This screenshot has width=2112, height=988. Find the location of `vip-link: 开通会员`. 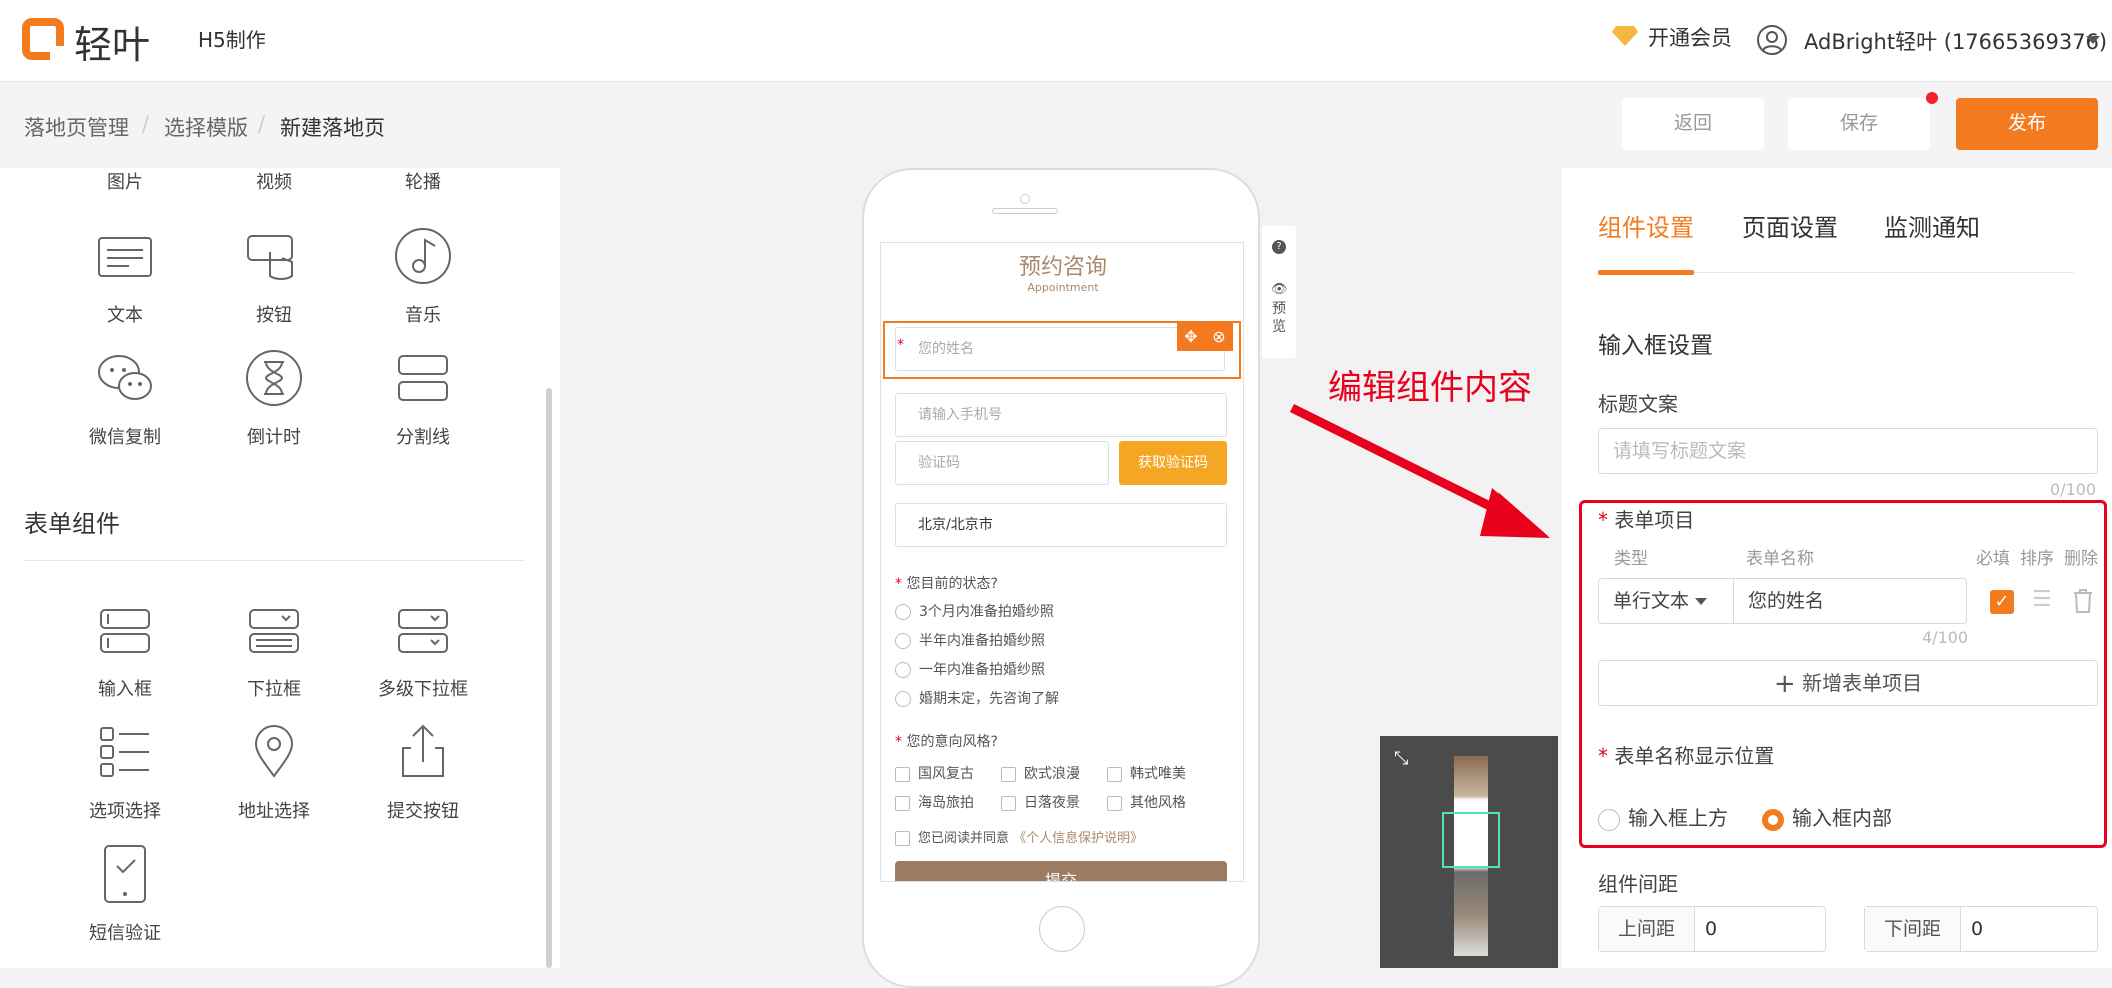

vip-link: 开通会员 is located at coordinates (1690, 37).